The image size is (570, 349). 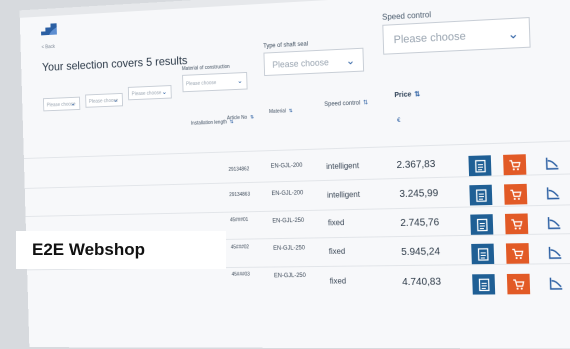 I want to click on filter-shaft-seal: Type of shaft seal Please choose ⌄, so click(x=313, y=57).